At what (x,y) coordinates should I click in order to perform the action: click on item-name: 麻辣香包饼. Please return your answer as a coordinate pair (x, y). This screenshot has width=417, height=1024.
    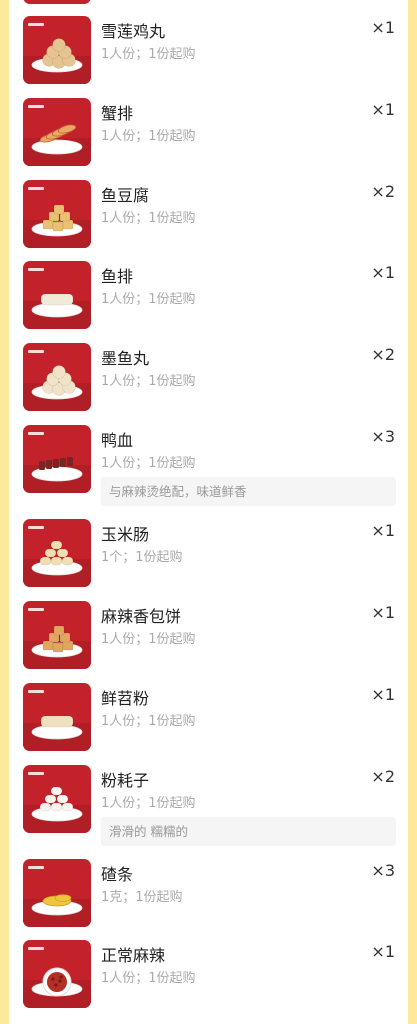
    Looking at the image, I should click on (141, 616).